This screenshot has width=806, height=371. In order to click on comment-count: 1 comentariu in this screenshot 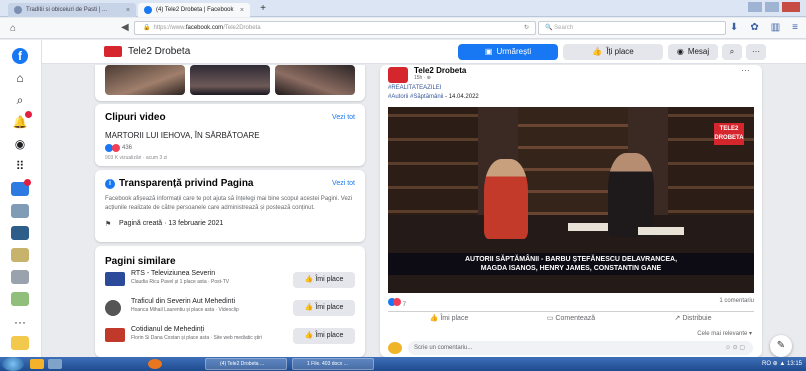, I will do `click(736, 301)`.